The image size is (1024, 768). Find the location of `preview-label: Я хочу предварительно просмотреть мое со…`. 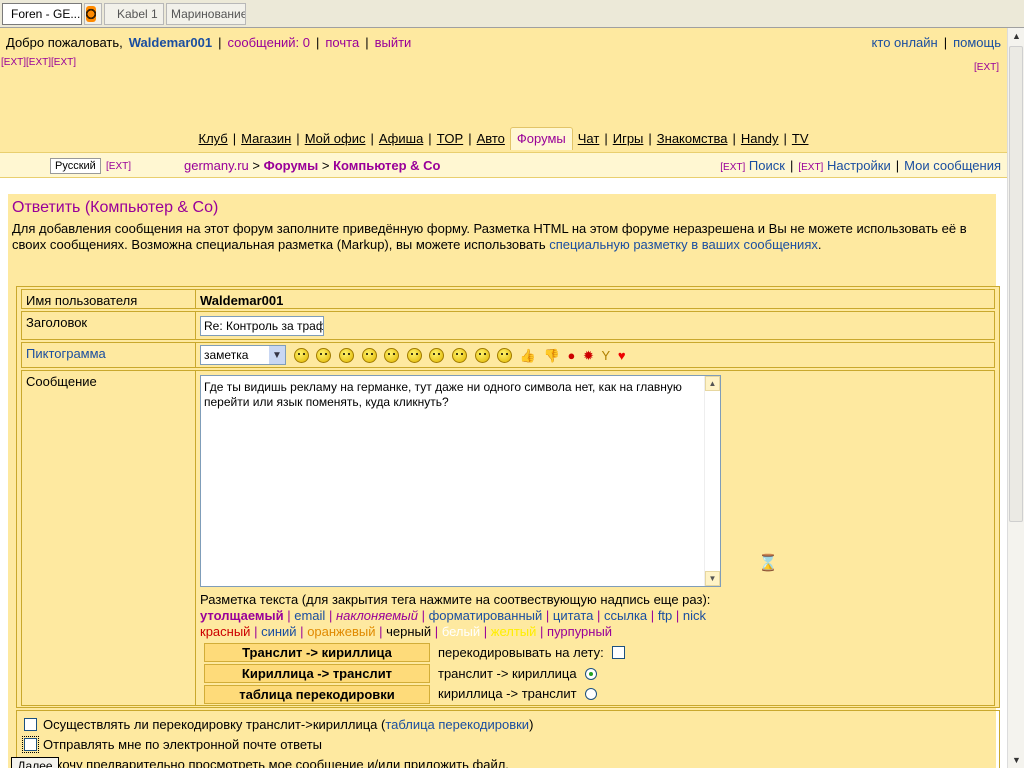

preview-label: Я хочу предварительно просмотреть мое со… is located at coordinates (276, 762).